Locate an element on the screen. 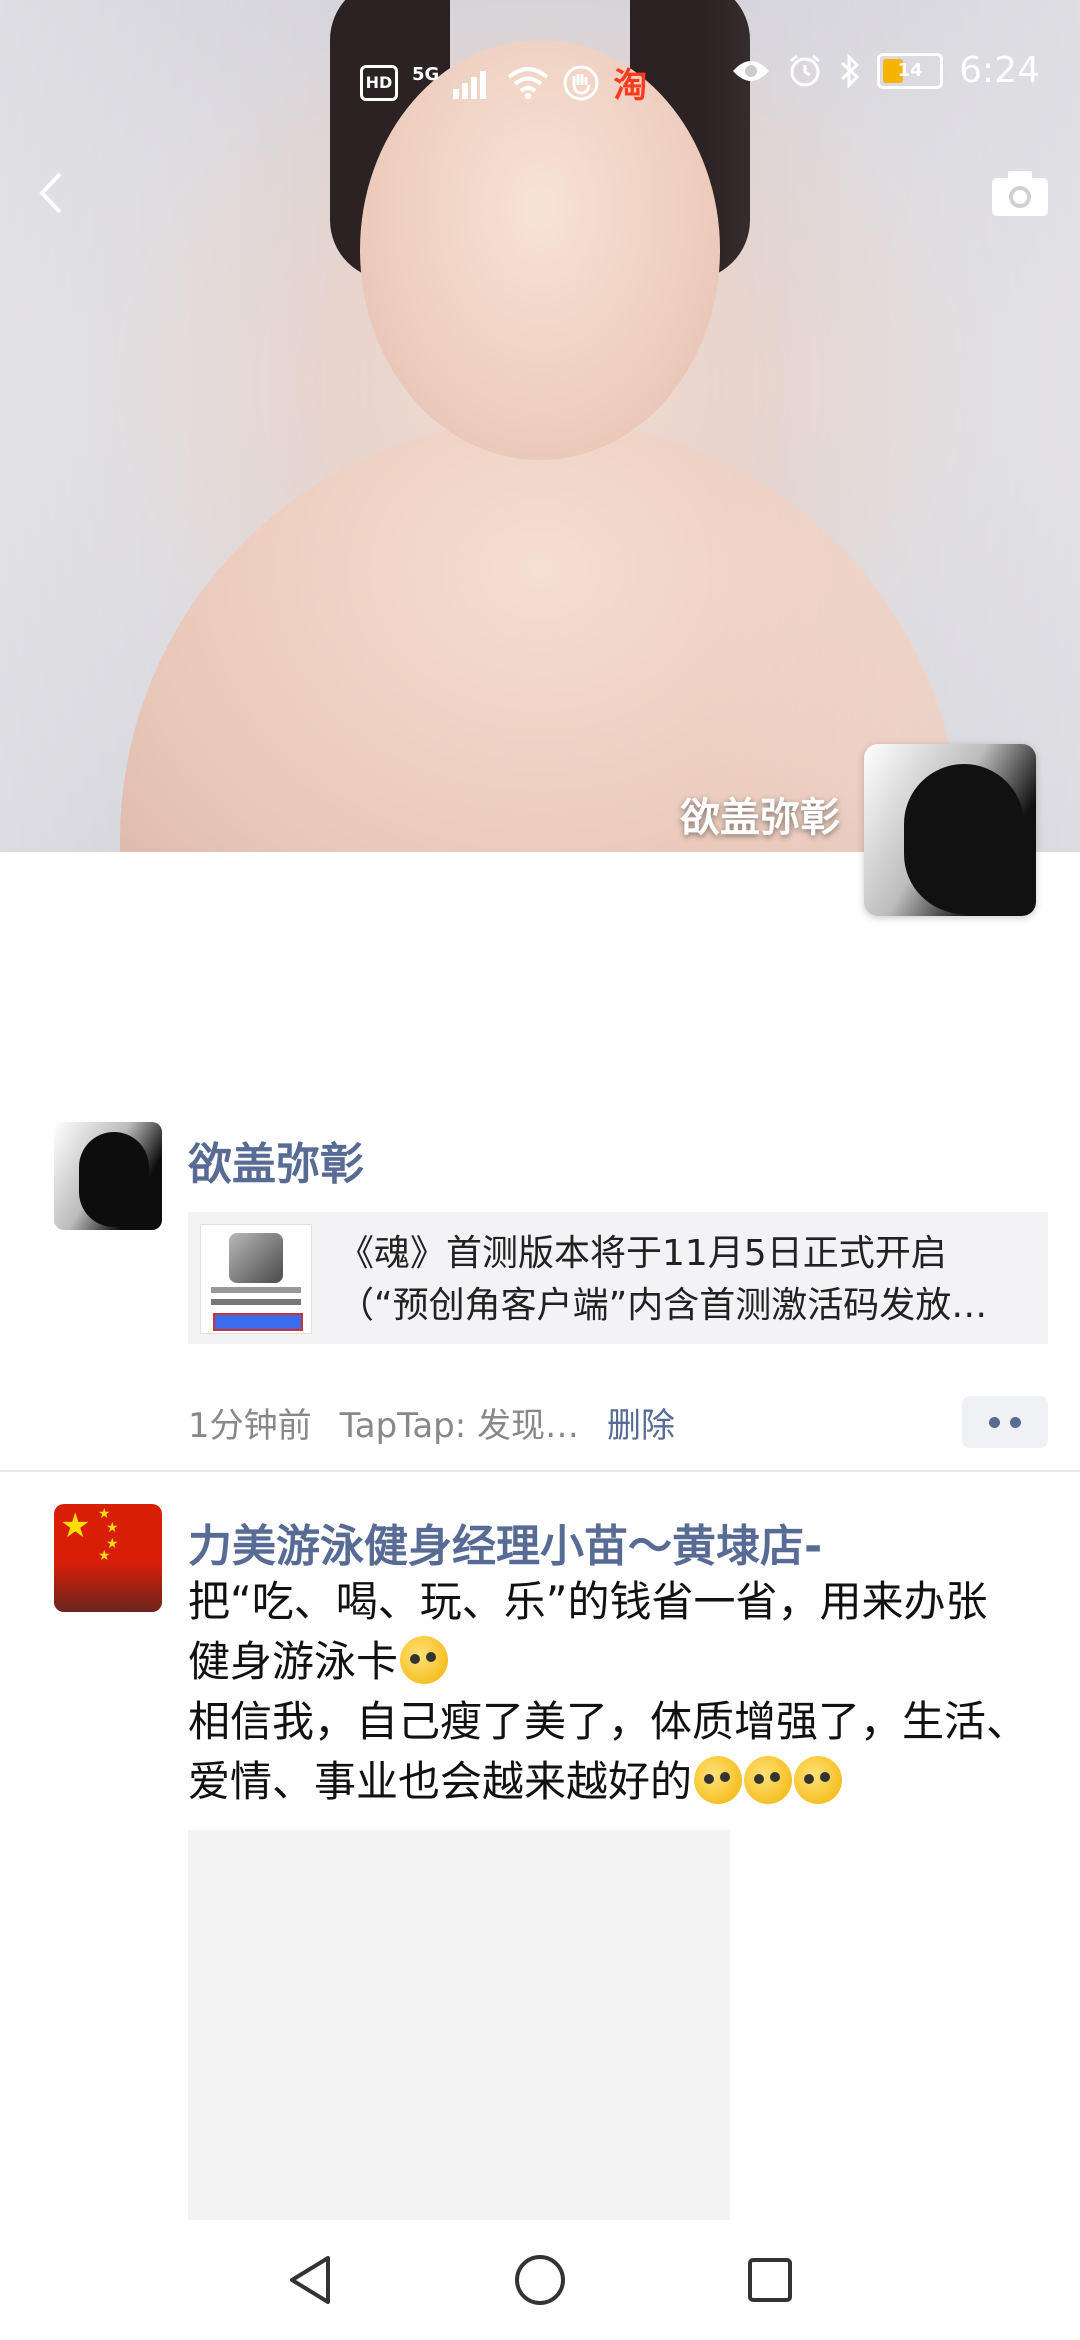 This screenshot has width=1080, height=2340. signal-icon is located at coordinates (470, 84).